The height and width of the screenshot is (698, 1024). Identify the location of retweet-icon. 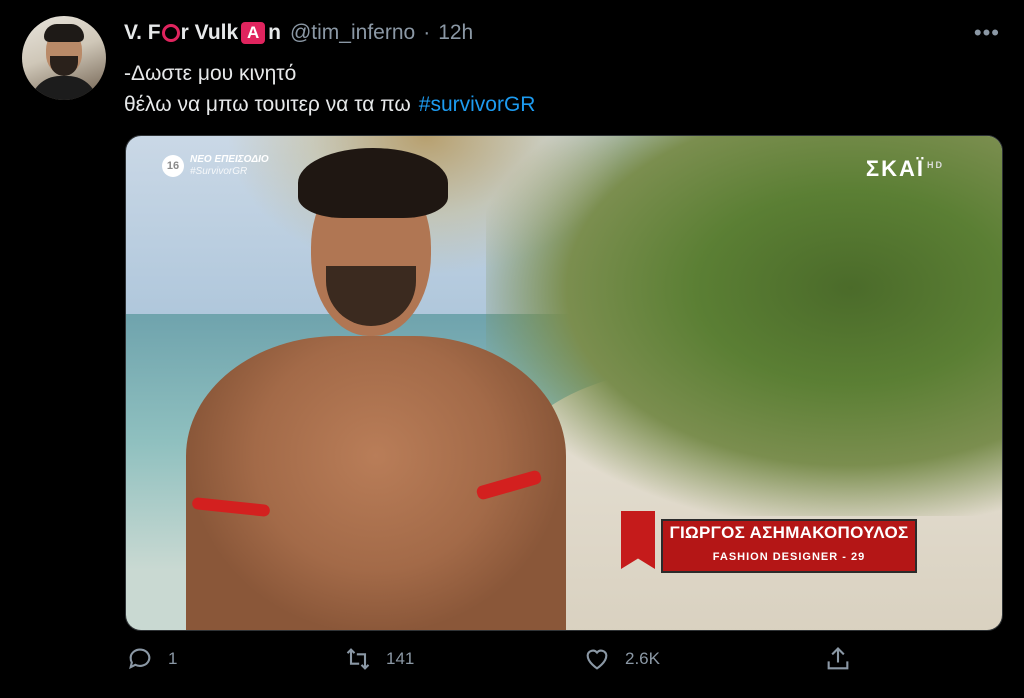
(358, 659).